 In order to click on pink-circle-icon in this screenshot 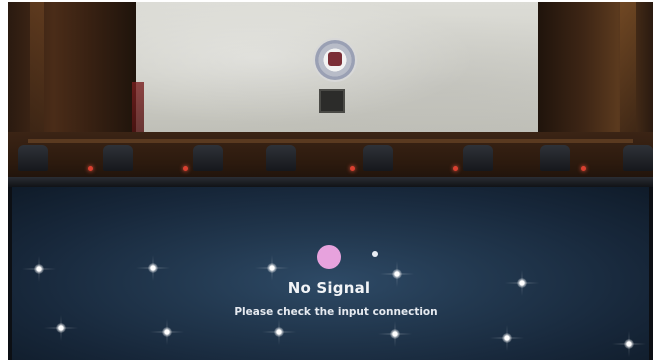, I will do `click(329, 257)`.